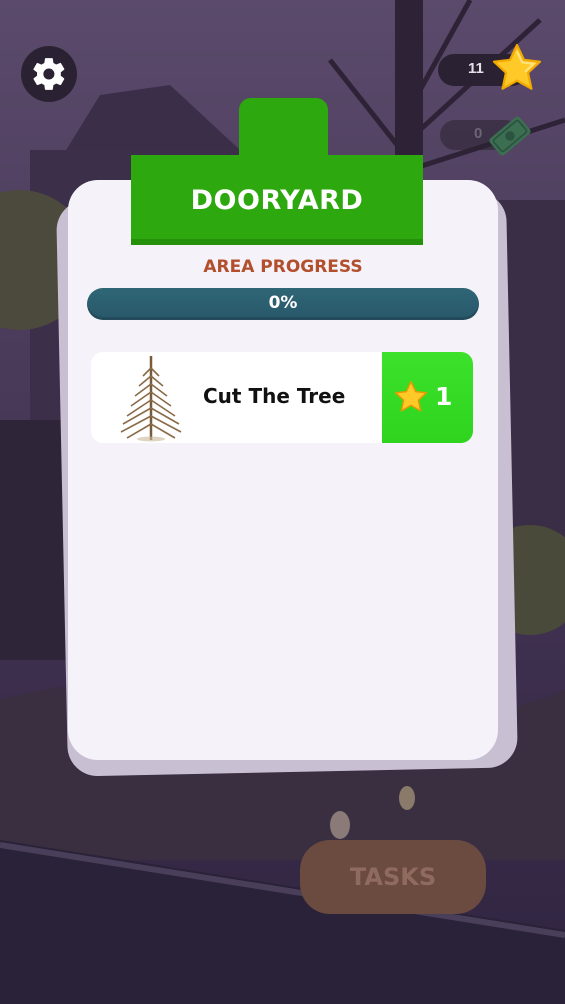 Image resolution: width=565 pixels, height=1004 pixels. I want to click on task-row: Cut The Tree 1, so click(282, 397).